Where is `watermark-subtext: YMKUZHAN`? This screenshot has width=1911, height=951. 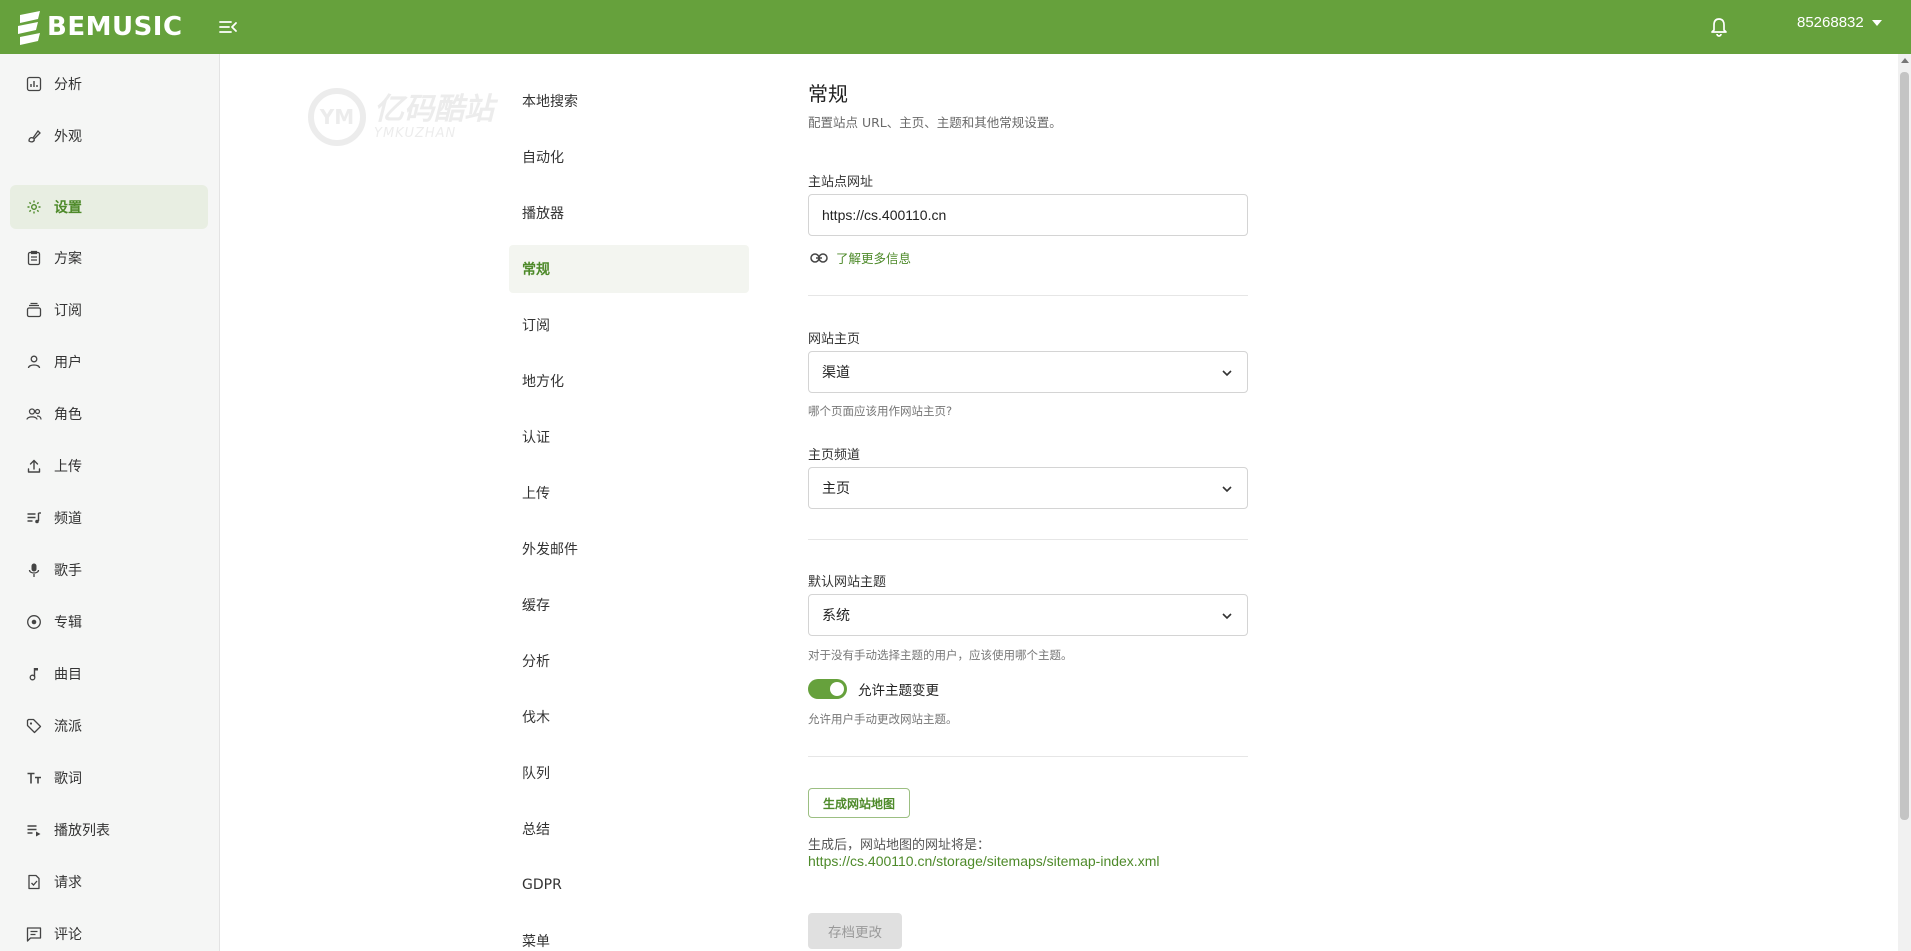
watermark-subtext: YMKUZHAN is located at coordinates (415, 133).